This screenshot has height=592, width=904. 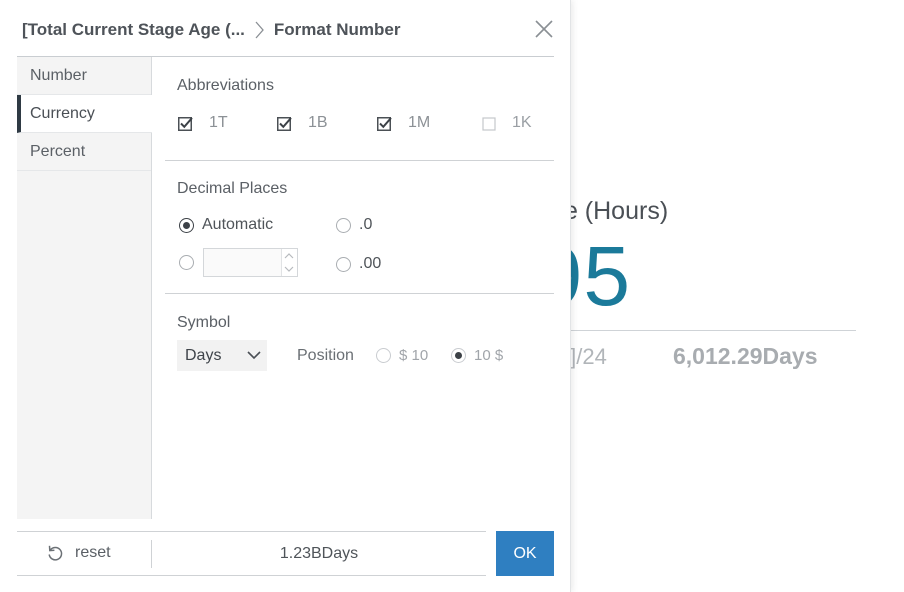 What do you see at coordinates (203, 123) in the screenshot?
I see `abbr-1t-checkbox: 1T` at bounding box center [203, 123].